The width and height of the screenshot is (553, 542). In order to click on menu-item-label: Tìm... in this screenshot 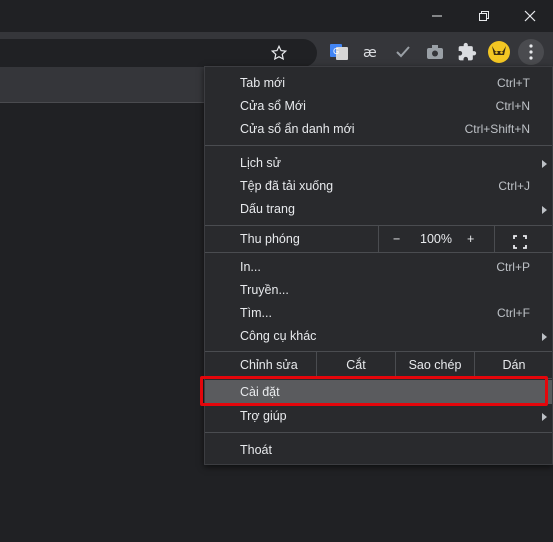, I will do `click(256, 313)`.